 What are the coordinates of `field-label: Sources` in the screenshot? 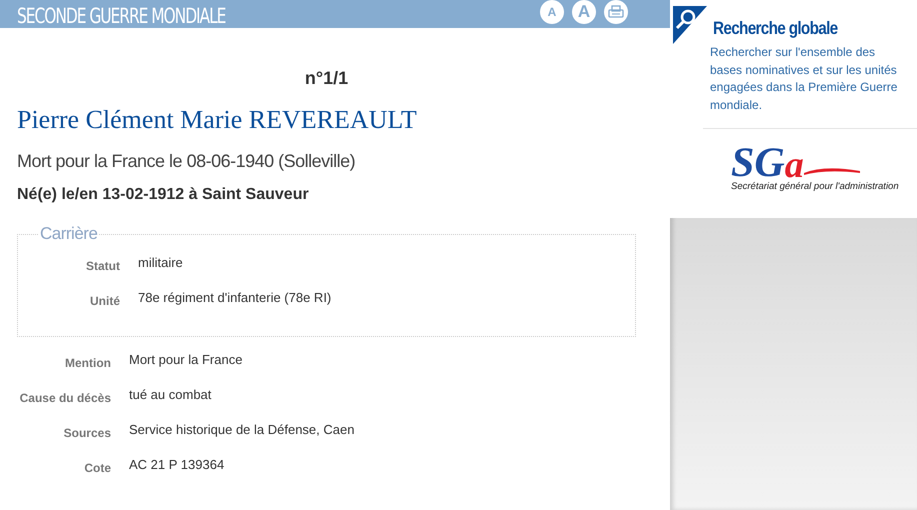 It's located at (86, 433).